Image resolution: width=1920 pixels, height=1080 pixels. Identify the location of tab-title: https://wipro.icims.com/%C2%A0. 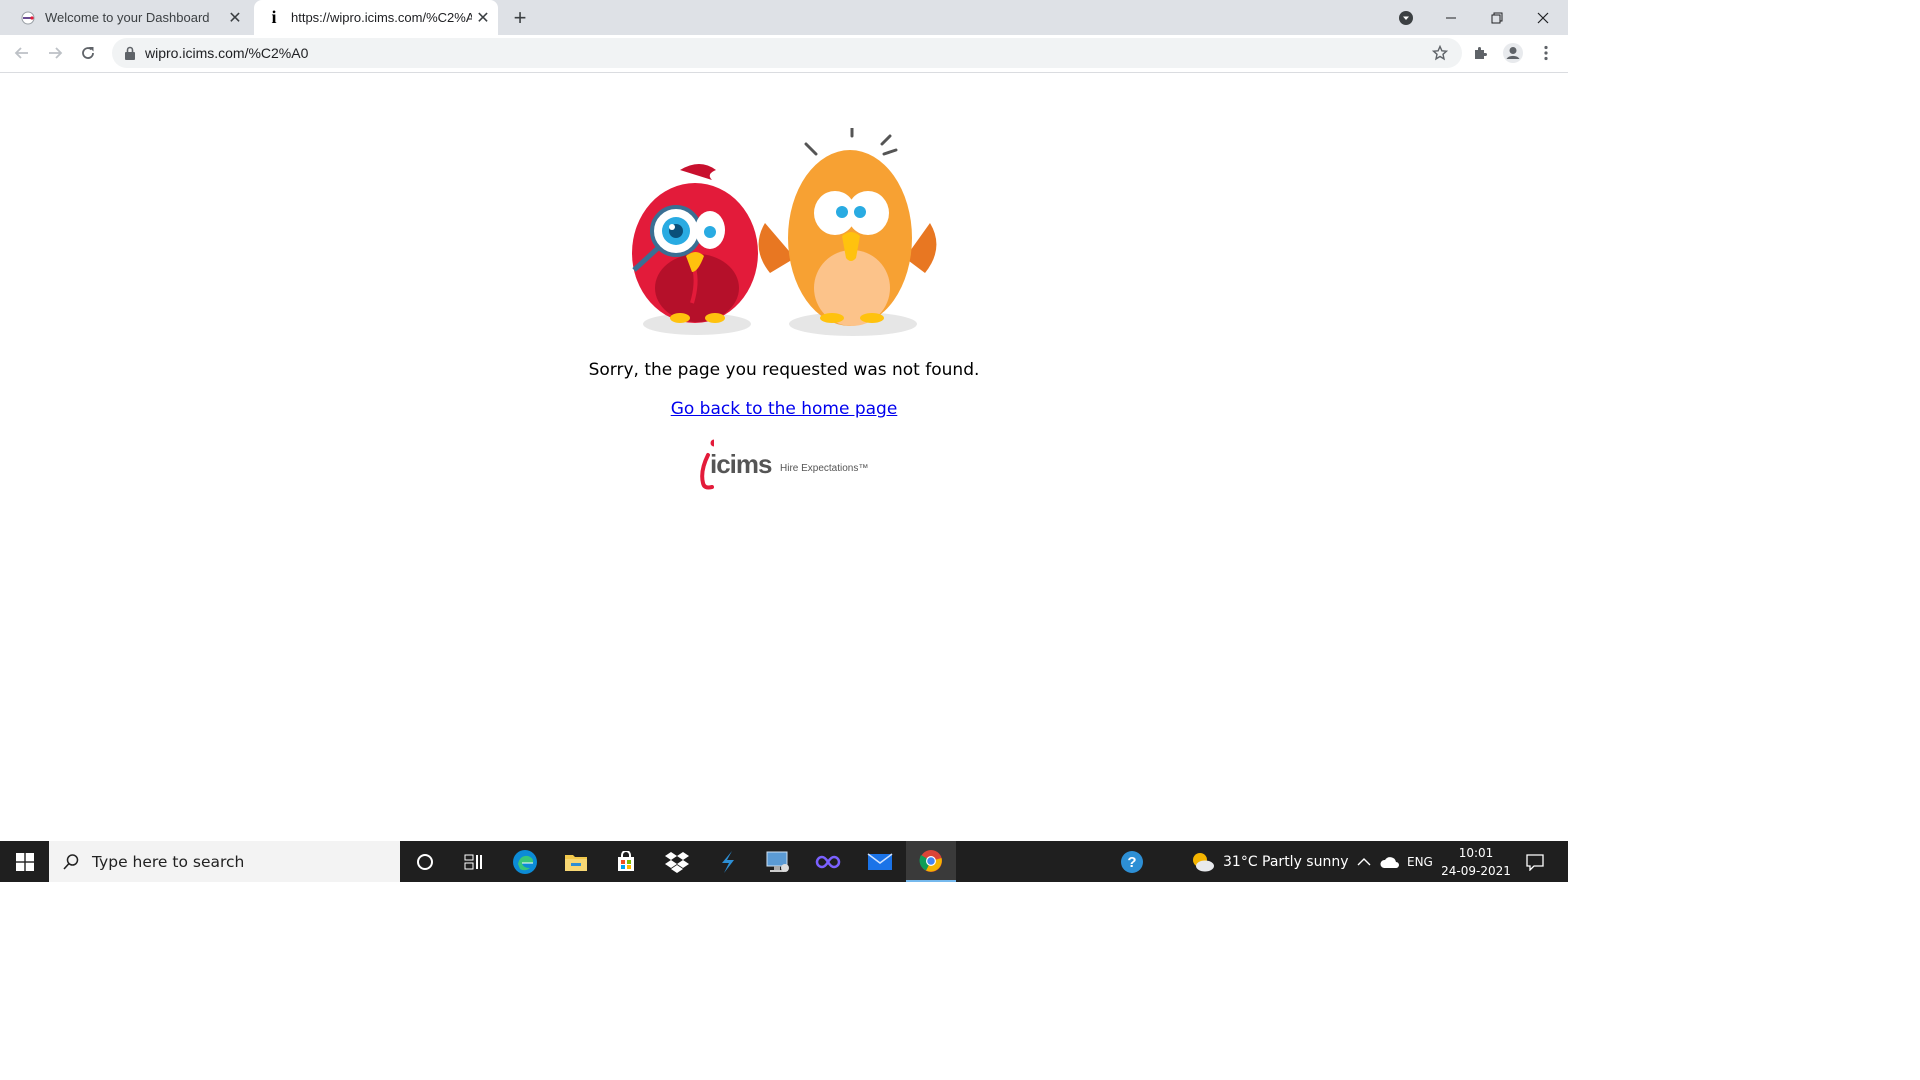
(381, 17).